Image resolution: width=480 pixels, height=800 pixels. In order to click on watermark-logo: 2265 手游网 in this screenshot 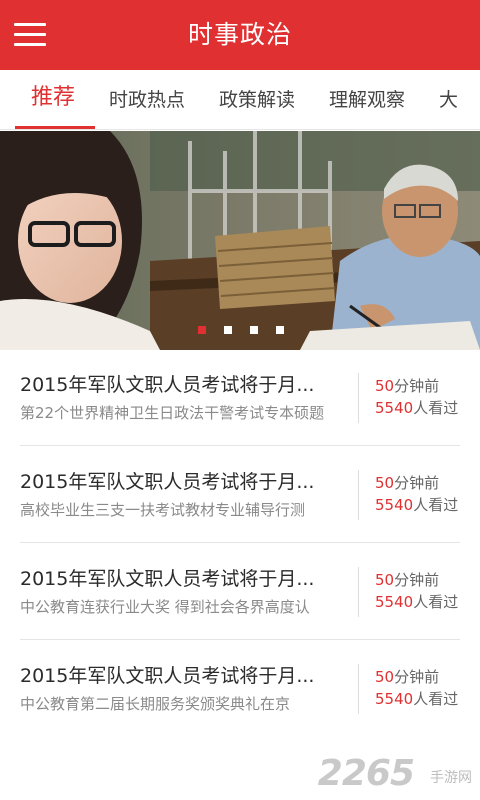, I will do `click(392, 774)`.